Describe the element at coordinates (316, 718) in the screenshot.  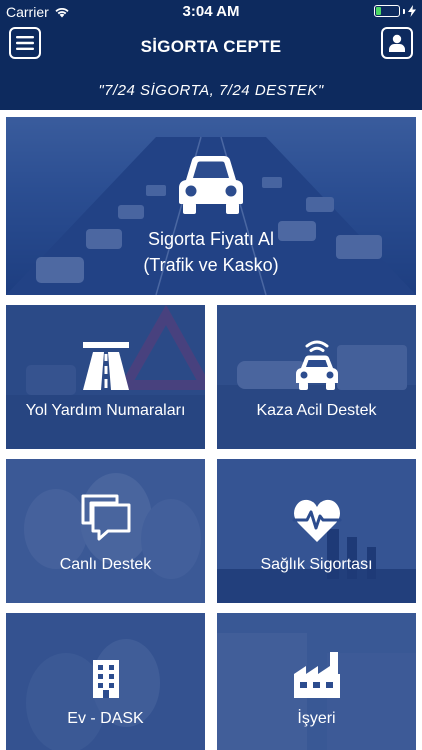
I see `workplace-label: İşyeri` at that location.